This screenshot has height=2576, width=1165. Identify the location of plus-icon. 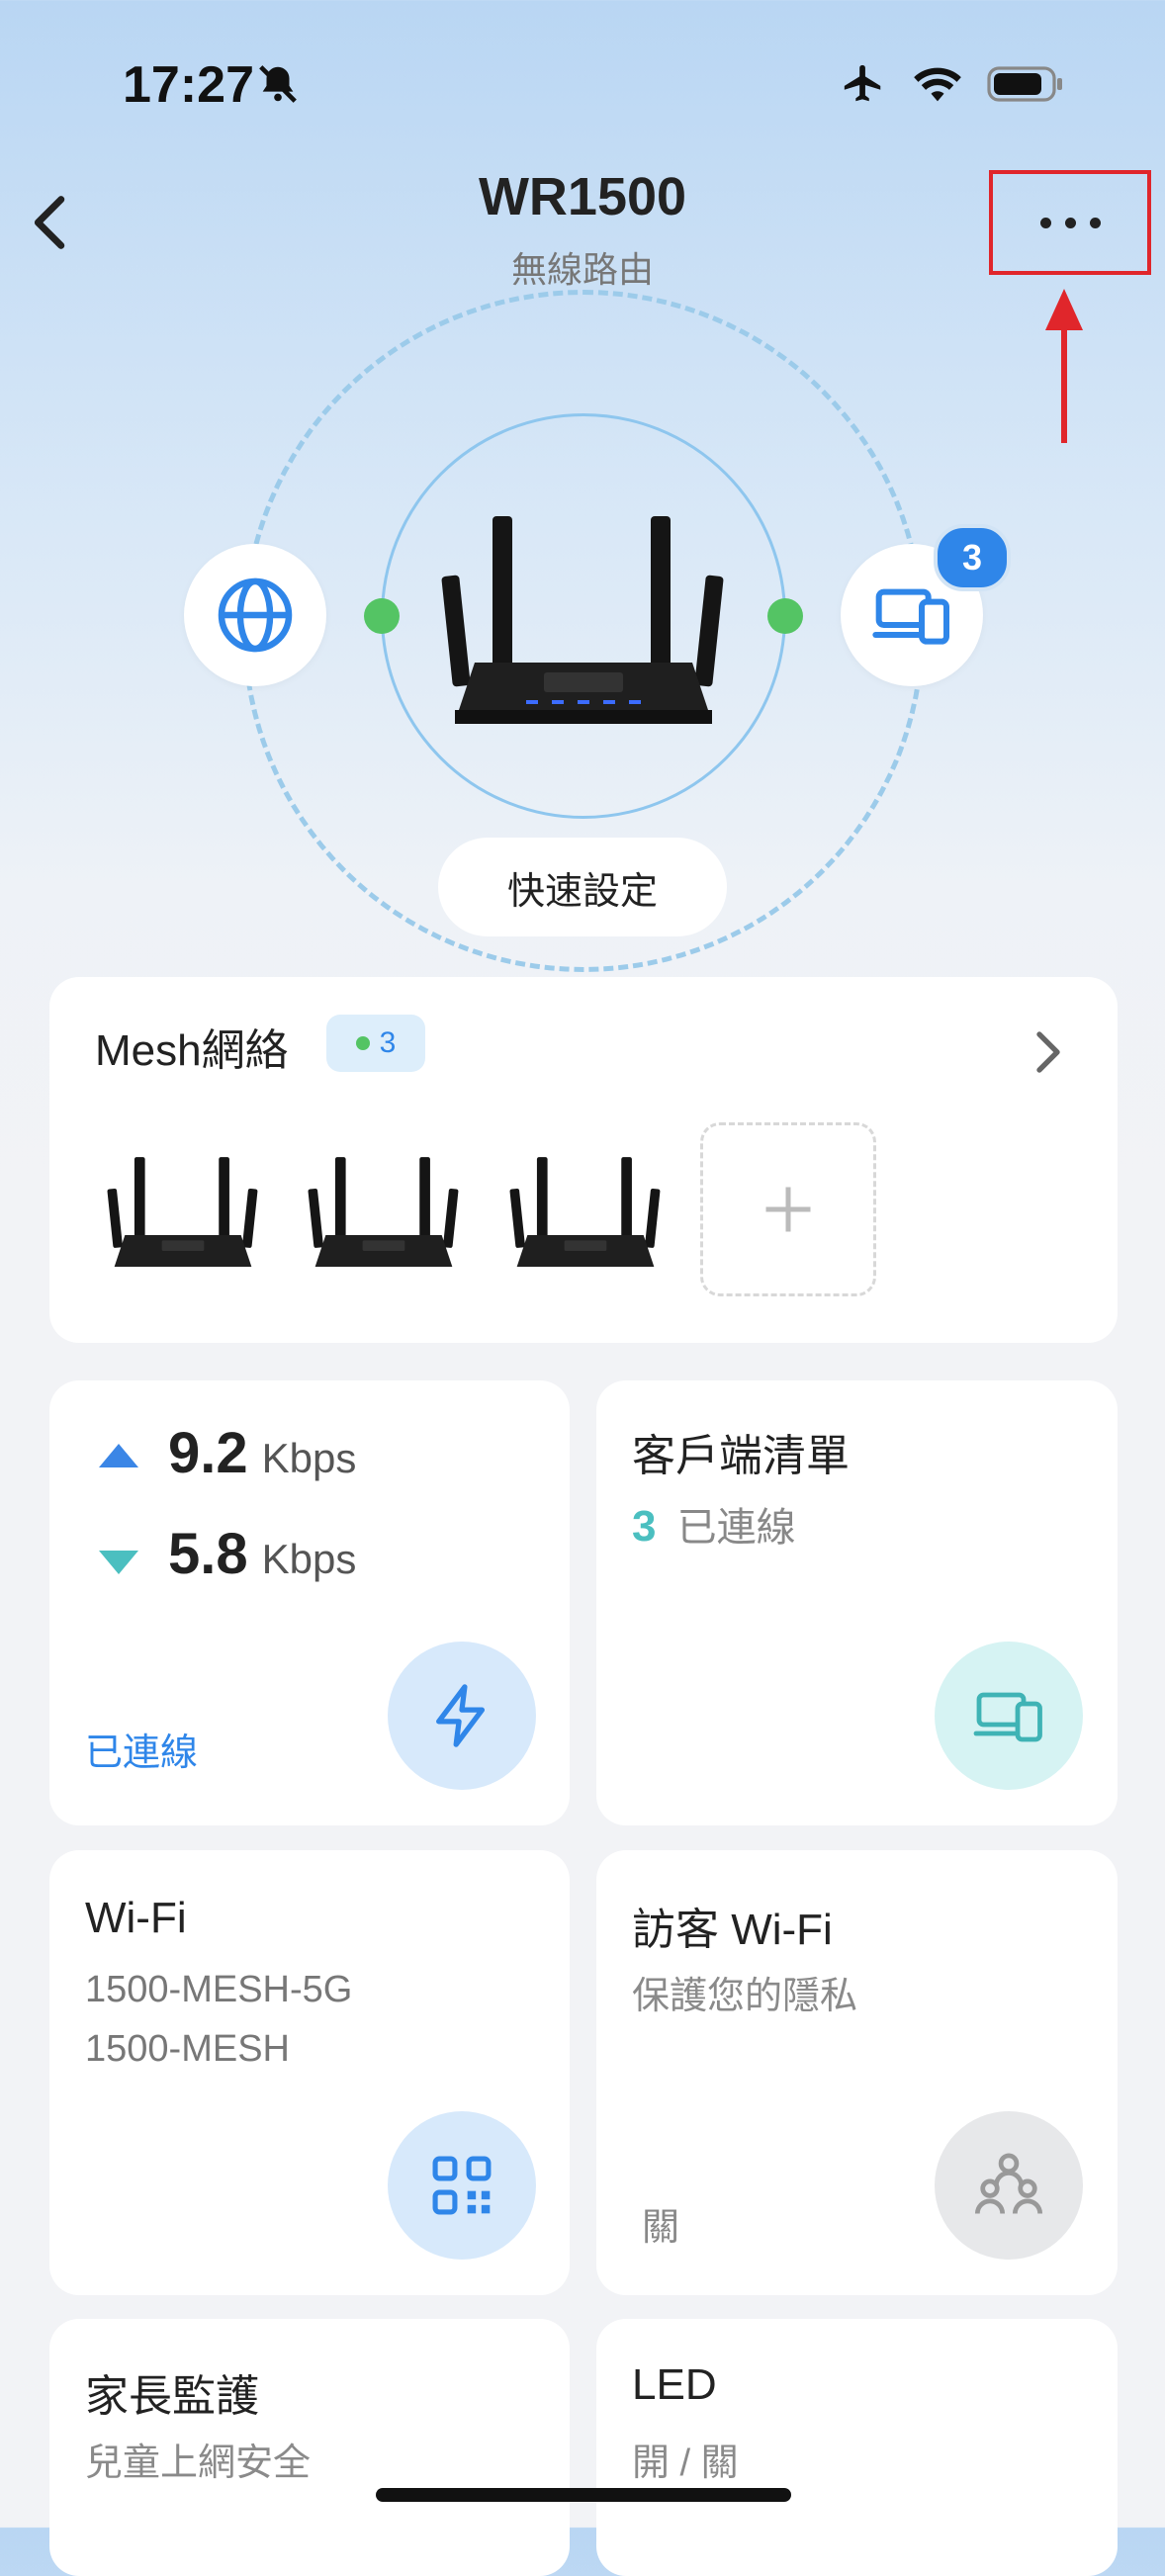
(788, 1209).